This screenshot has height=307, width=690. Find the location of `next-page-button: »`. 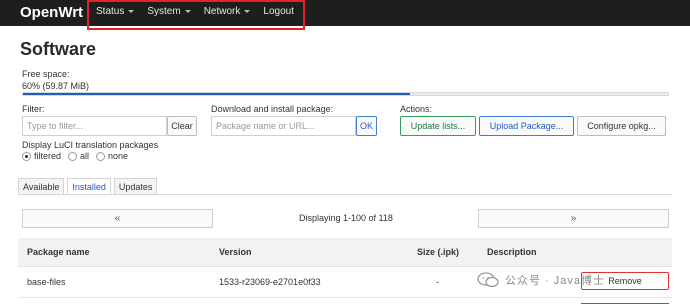

next-page-button: » is located at coordinates (573, 218).